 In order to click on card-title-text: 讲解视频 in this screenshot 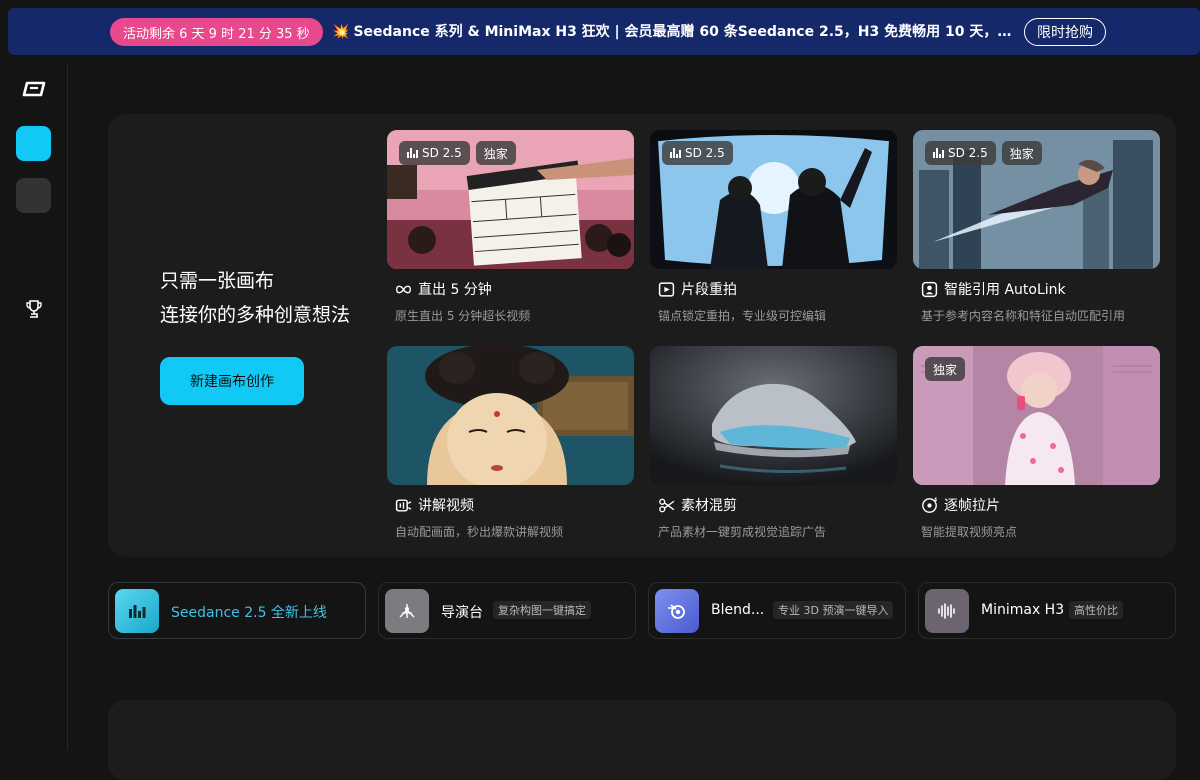, I will do `click(446, 506)`.